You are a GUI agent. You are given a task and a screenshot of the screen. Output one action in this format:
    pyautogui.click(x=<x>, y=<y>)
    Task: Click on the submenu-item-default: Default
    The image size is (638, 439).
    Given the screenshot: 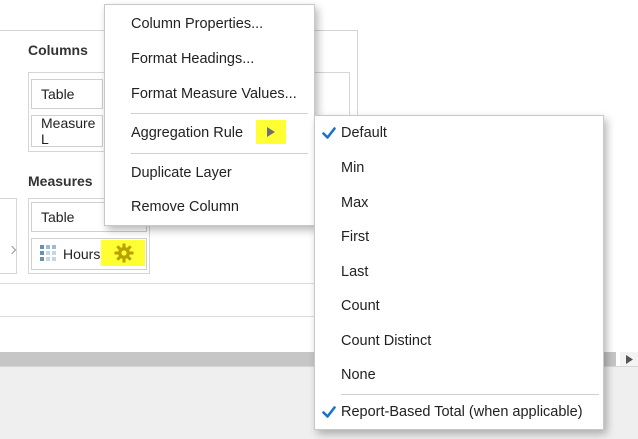 What is the action you would take?
    pyautogui.click(x=459, y=133)
    